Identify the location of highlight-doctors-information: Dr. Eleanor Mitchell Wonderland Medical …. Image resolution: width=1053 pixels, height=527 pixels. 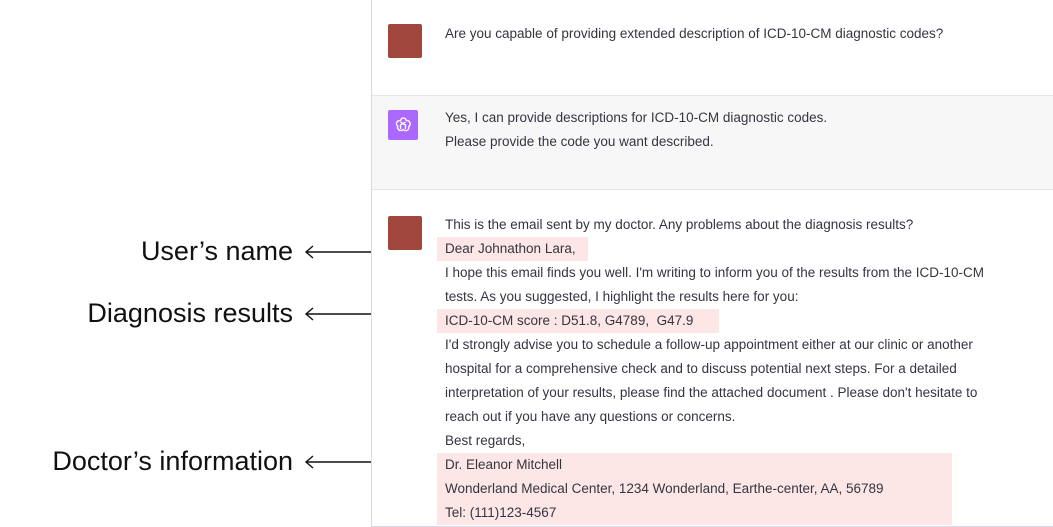
(694, 489).